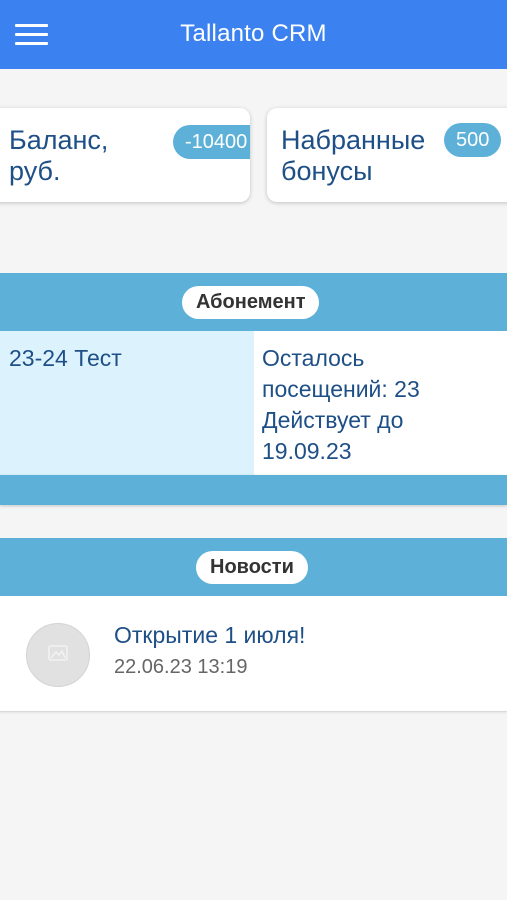 Image resolution: width=507 pixels, height=900 pixels. Describe the element at coordinates (209, 635) in the screenshot. I see `news-item-title: Открытие 1 июля!` at that location.